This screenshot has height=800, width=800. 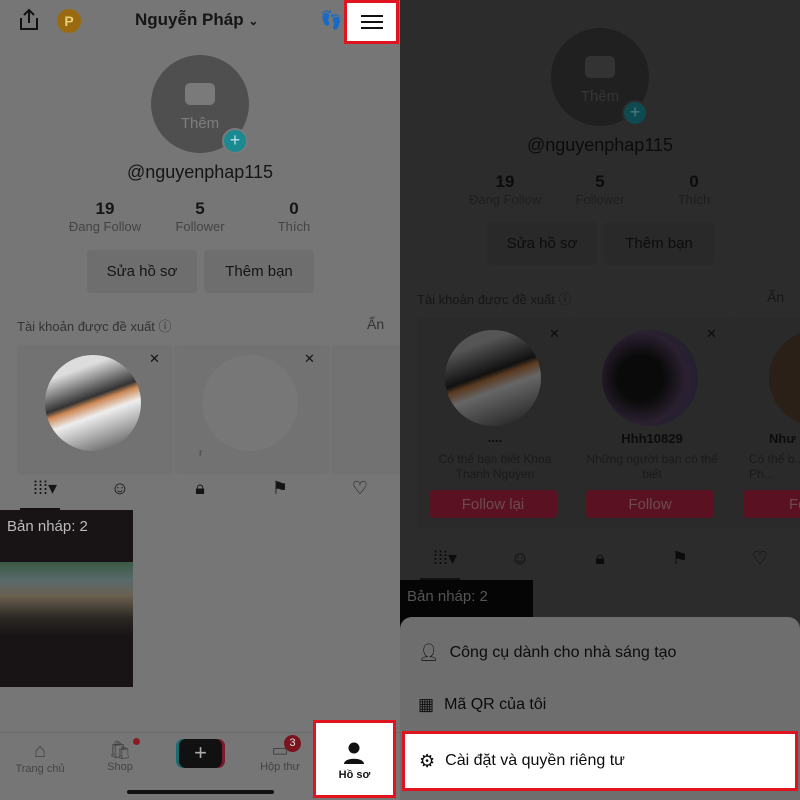 I want to click on suggested-subtitle: Những người bạn có thể biết, so click(x=652, y=466).